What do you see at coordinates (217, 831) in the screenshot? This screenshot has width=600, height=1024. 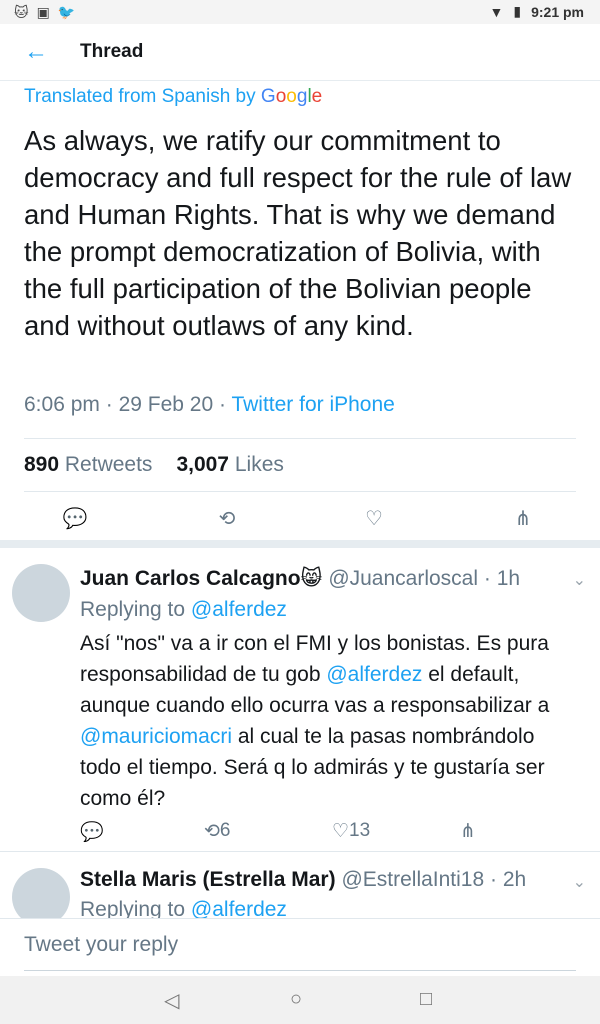 I see `retweet-button: ⟲ 6` at bounding box center [217, 831].